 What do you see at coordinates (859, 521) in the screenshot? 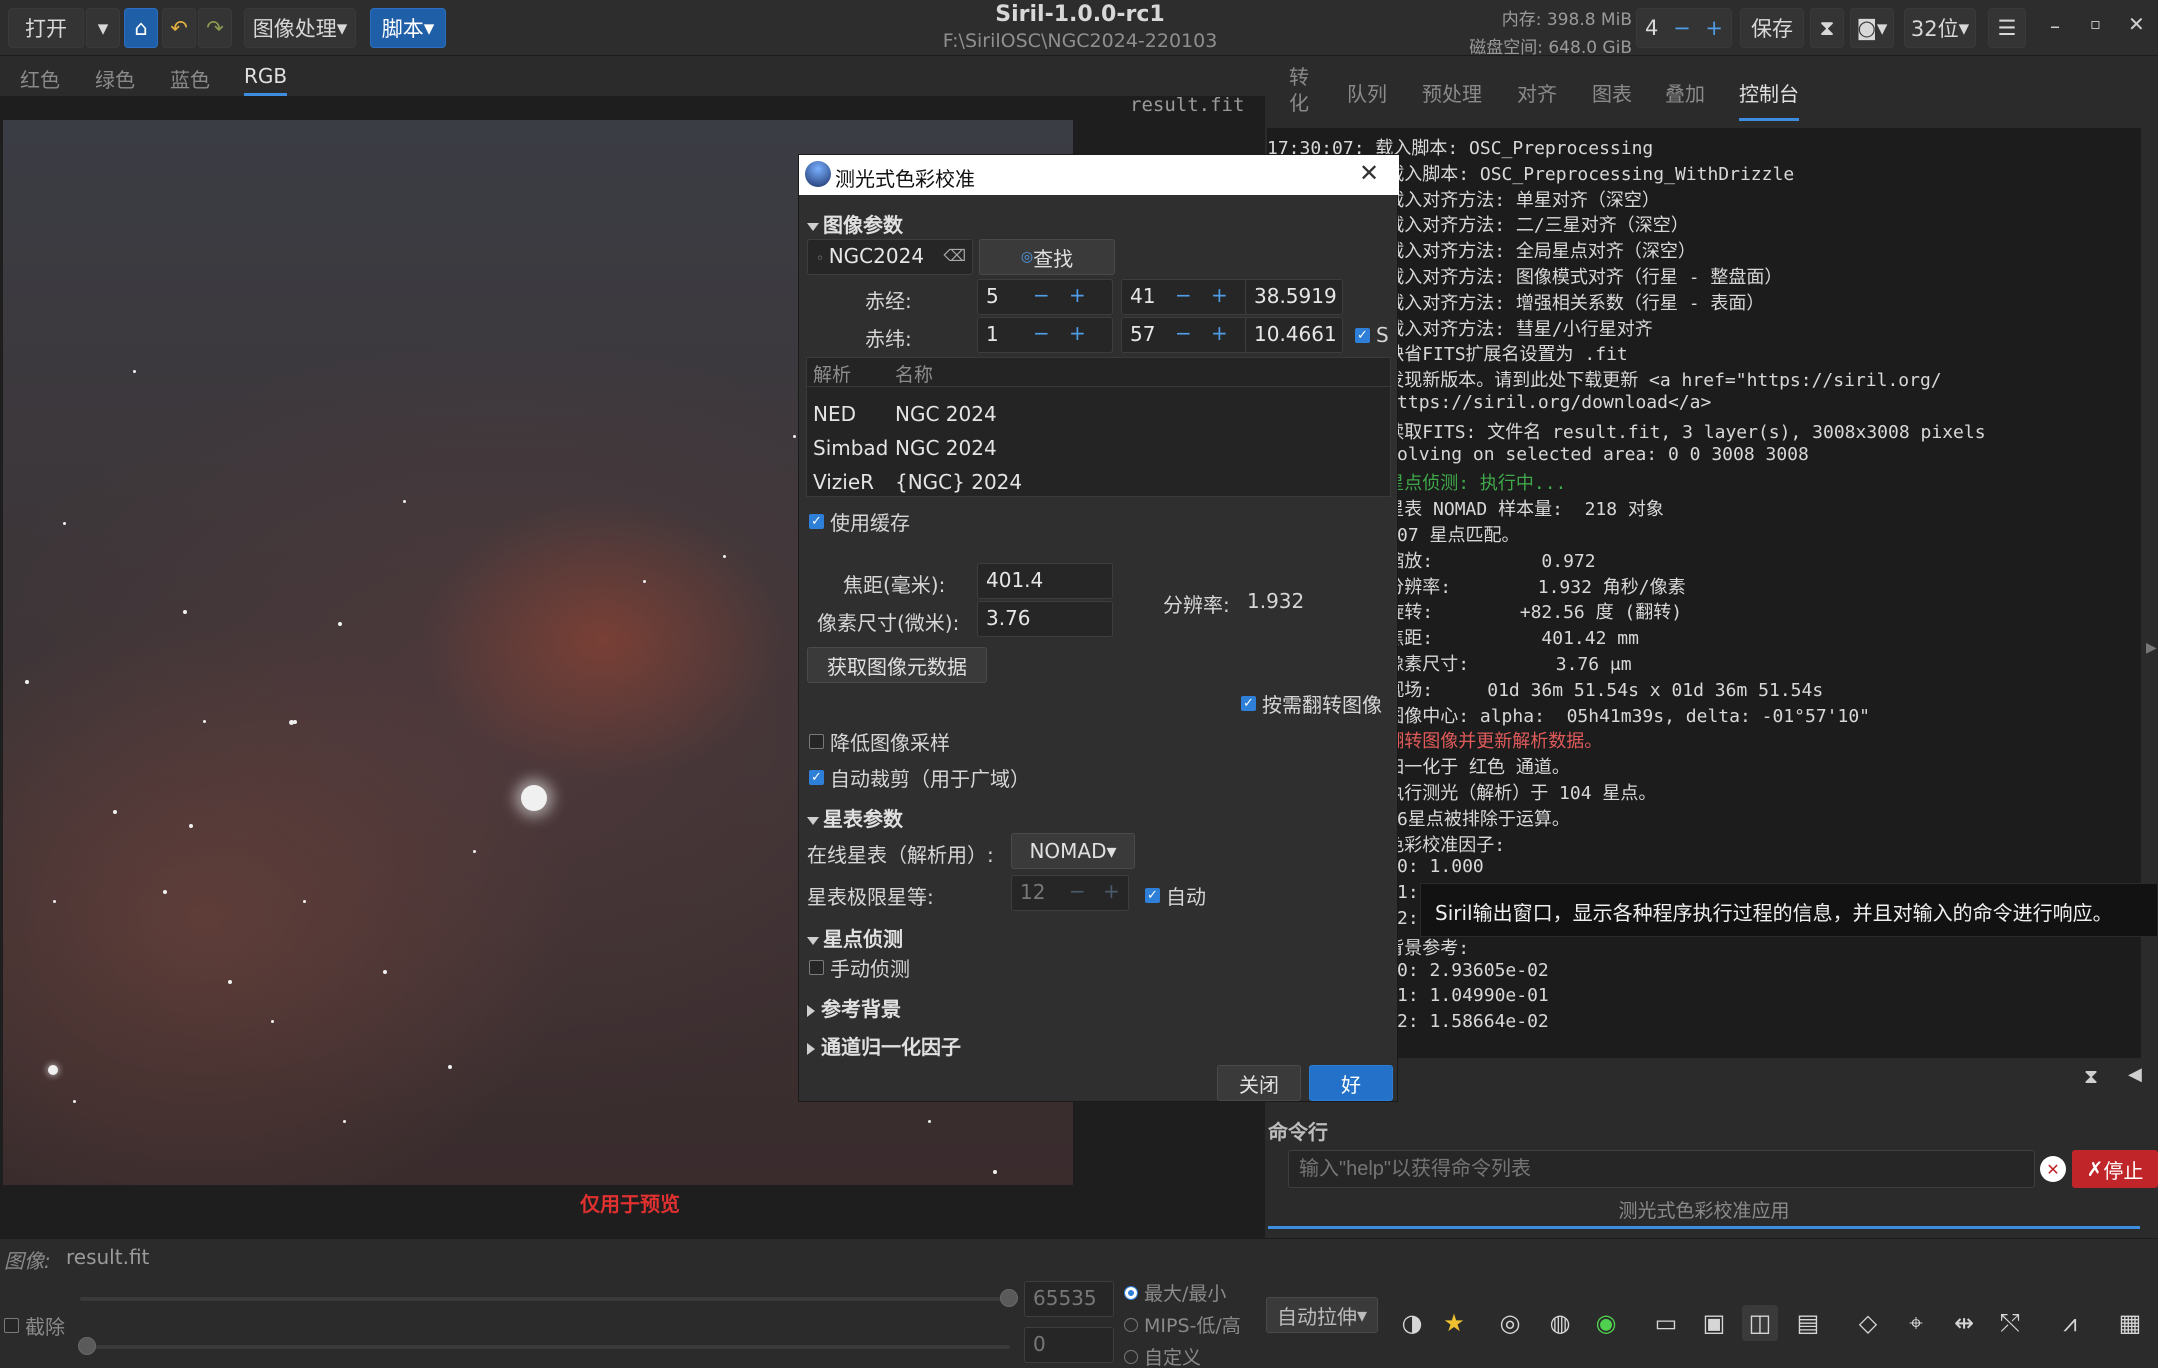
I see `use-cache-checkbox: ✓ 使用缓存` at bounding box center [859, 521].